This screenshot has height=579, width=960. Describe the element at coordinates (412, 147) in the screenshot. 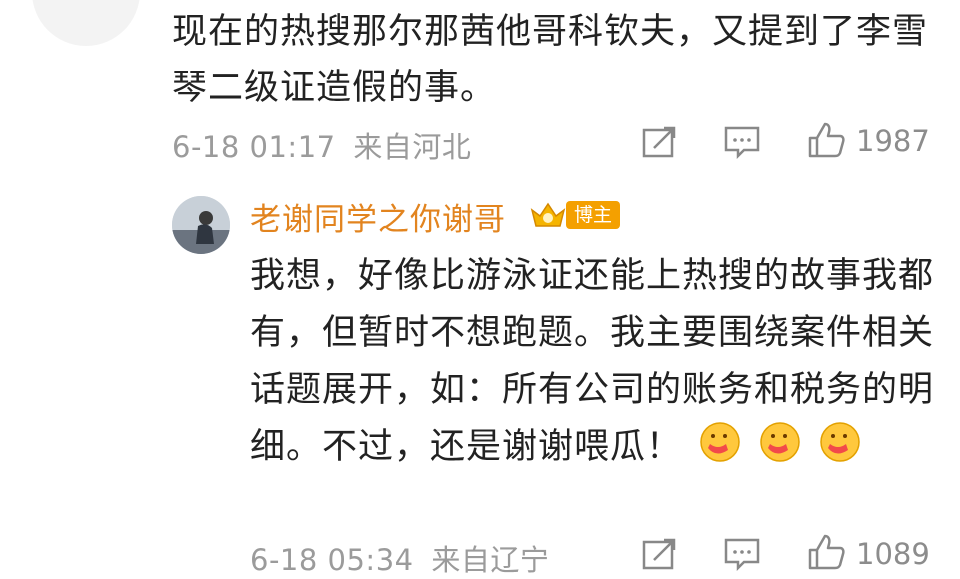

I see `comment-location: 来自河北` at that location.